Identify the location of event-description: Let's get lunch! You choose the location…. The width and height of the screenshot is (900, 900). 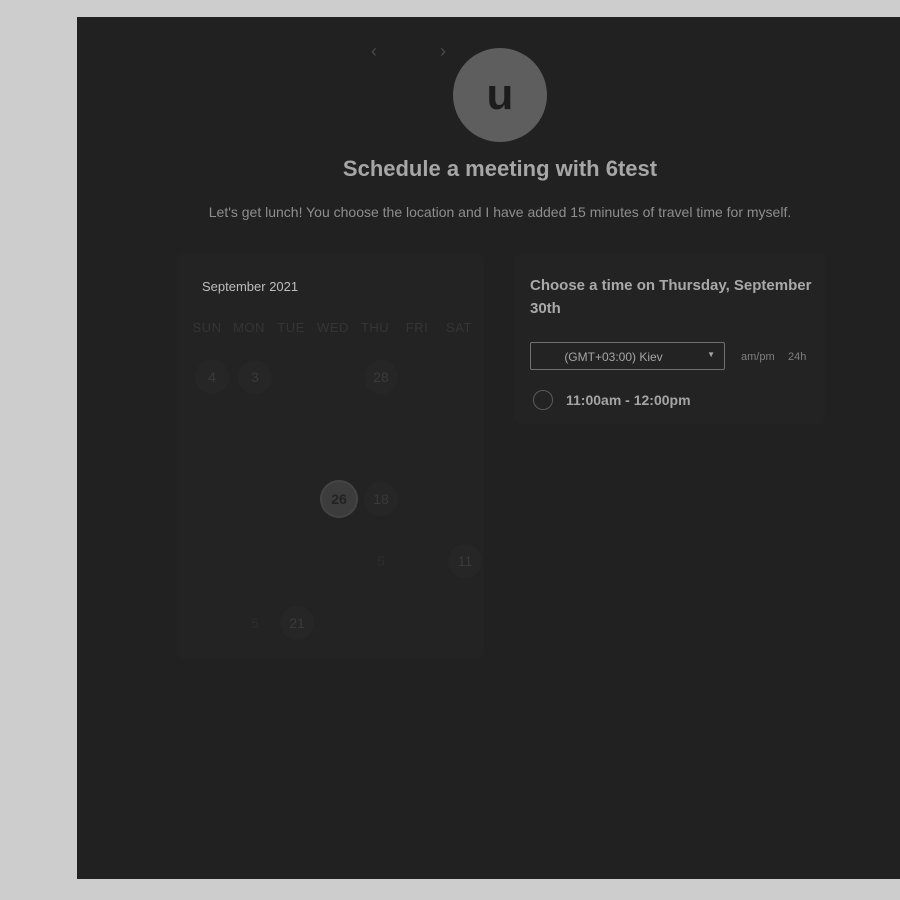
(500, 212).